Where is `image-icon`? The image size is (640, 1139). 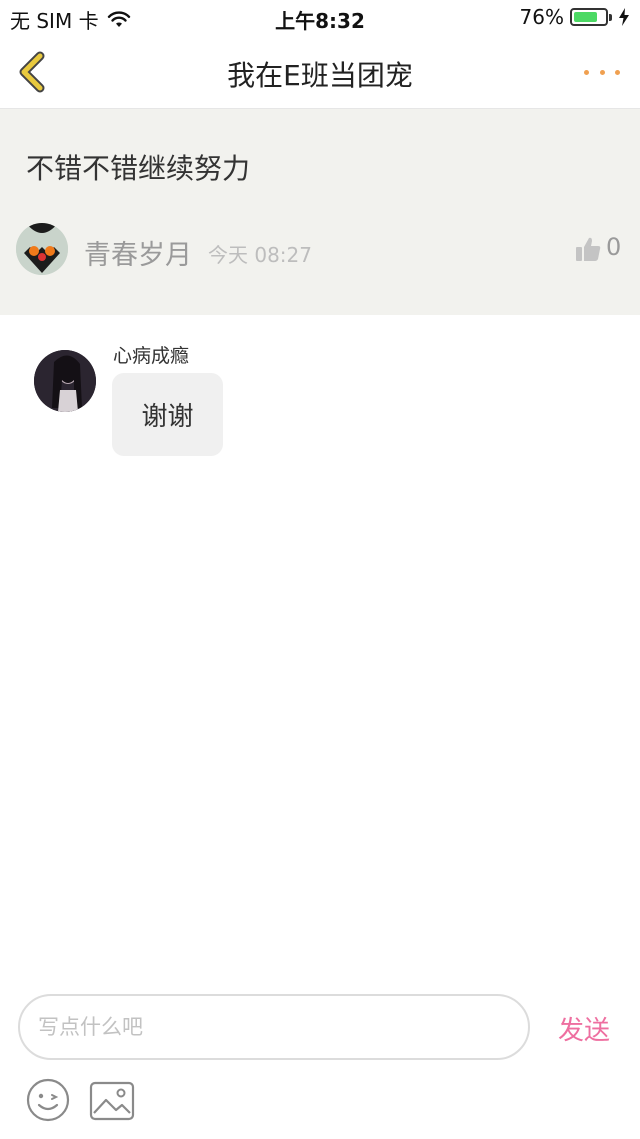
image-icon is located at coordinates (112, 1101).